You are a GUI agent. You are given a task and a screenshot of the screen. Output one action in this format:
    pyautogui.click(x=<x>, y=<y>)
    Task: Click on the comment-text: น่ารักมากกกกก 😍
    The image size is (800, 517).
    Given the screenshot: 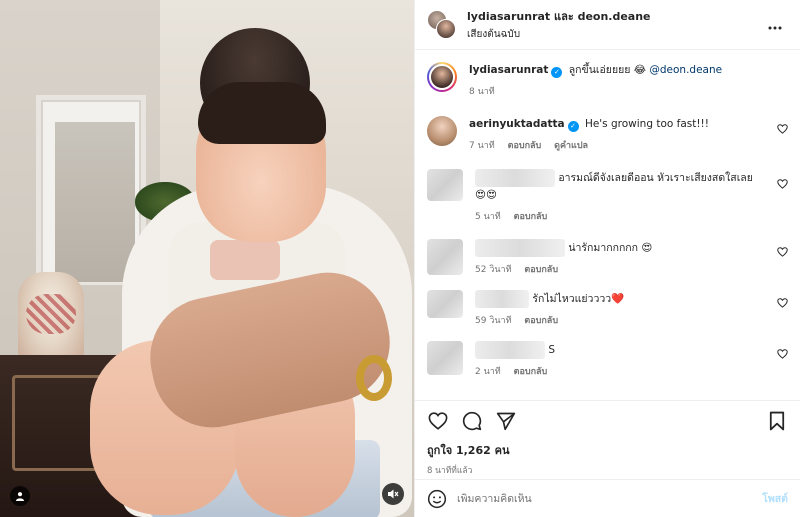 What is the action you would take?
    pyautogui.click(x=610, y=248)
    